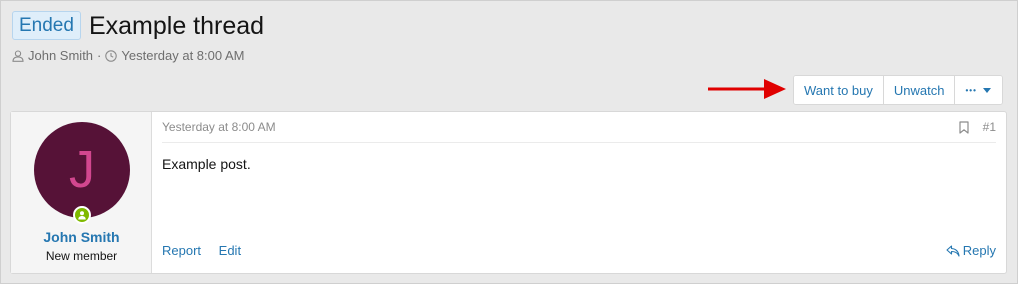  What do you see at coordinates (989, 127) in the screenshot?
I see `post-number: #1` at bounding box center [989, 127].